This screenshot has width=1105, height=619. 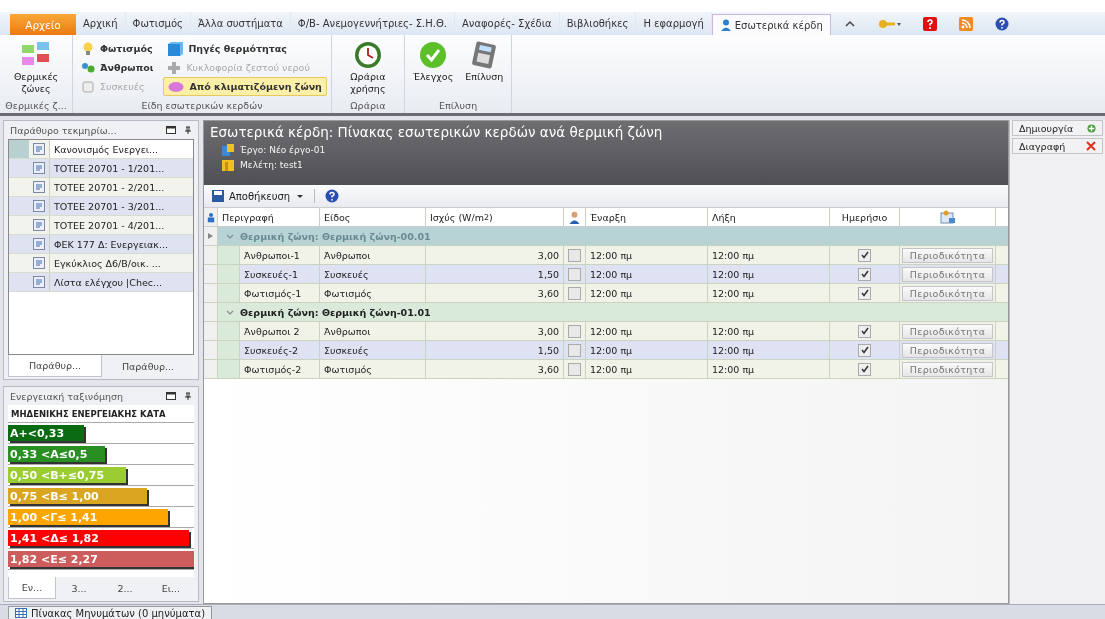 I want to click on ribbon-button: Επίλυση, so click(x=484, y=61).